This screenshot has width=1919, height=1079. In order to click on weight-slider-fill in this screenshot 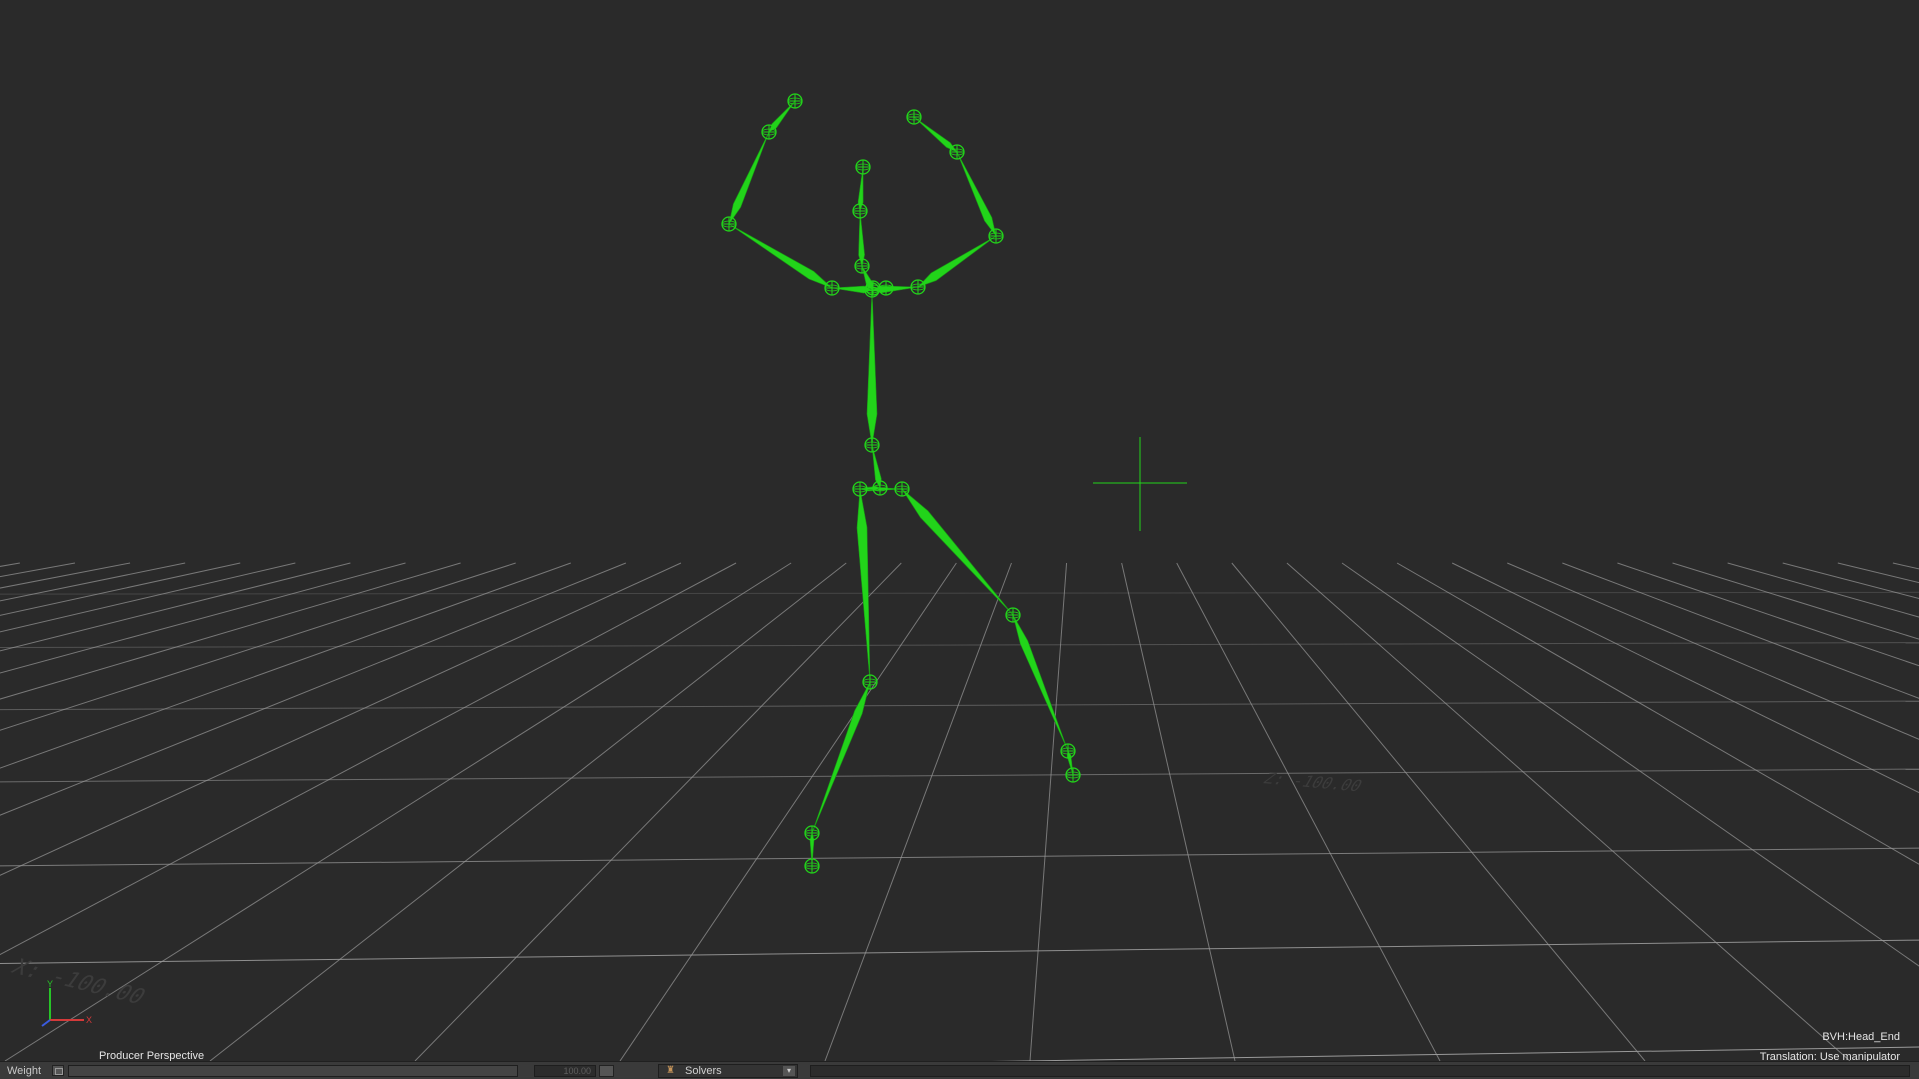, I will do `click(293, 1071)`.